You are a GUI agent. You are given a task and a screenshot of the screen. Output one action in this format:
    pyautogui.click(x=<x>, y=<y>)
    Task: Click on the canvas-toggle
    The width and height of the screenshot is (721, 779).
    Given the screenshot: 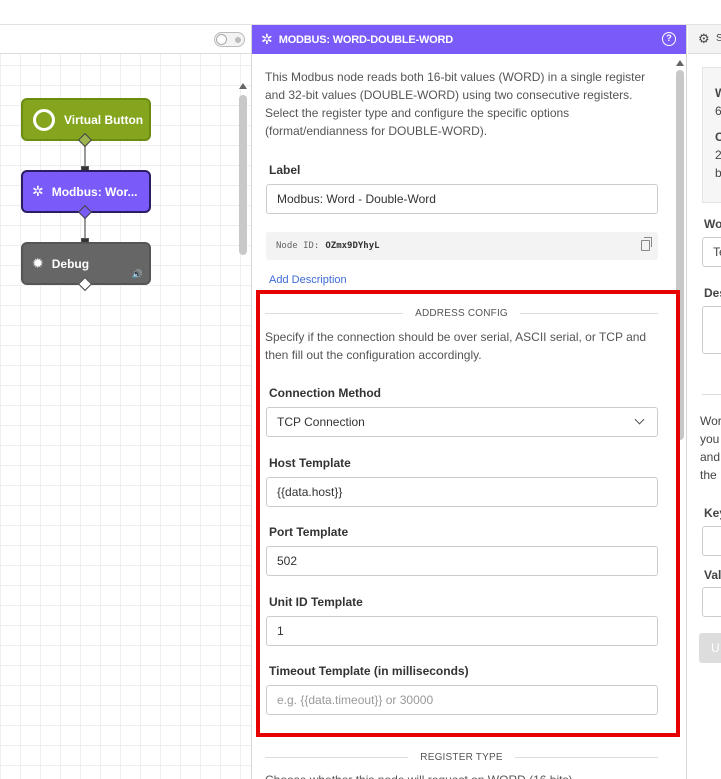 What is the action you would take?
    pyautogui.click(x=229, y=39)
    